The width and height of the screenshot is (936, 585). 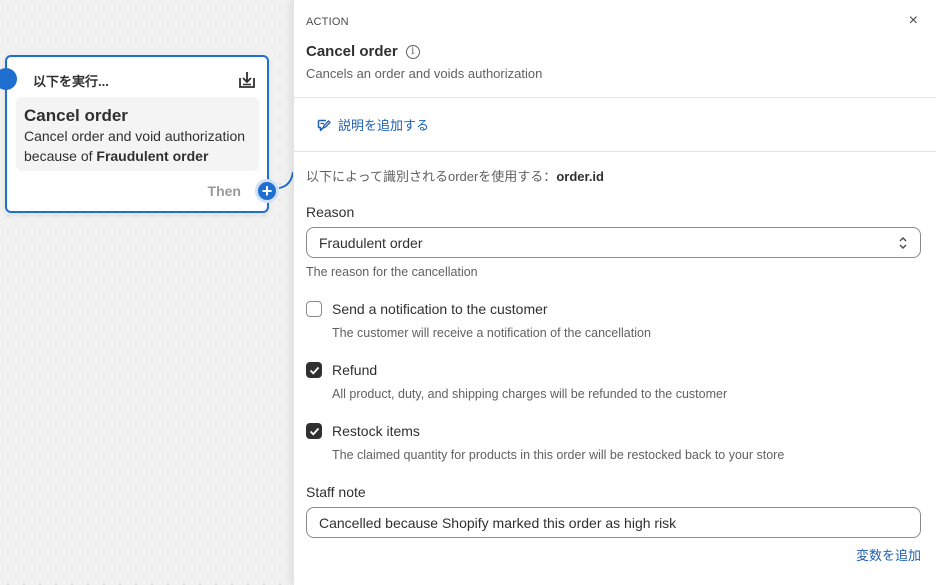 I want to click on reason-label: Reason, so click(x=330, y=212).